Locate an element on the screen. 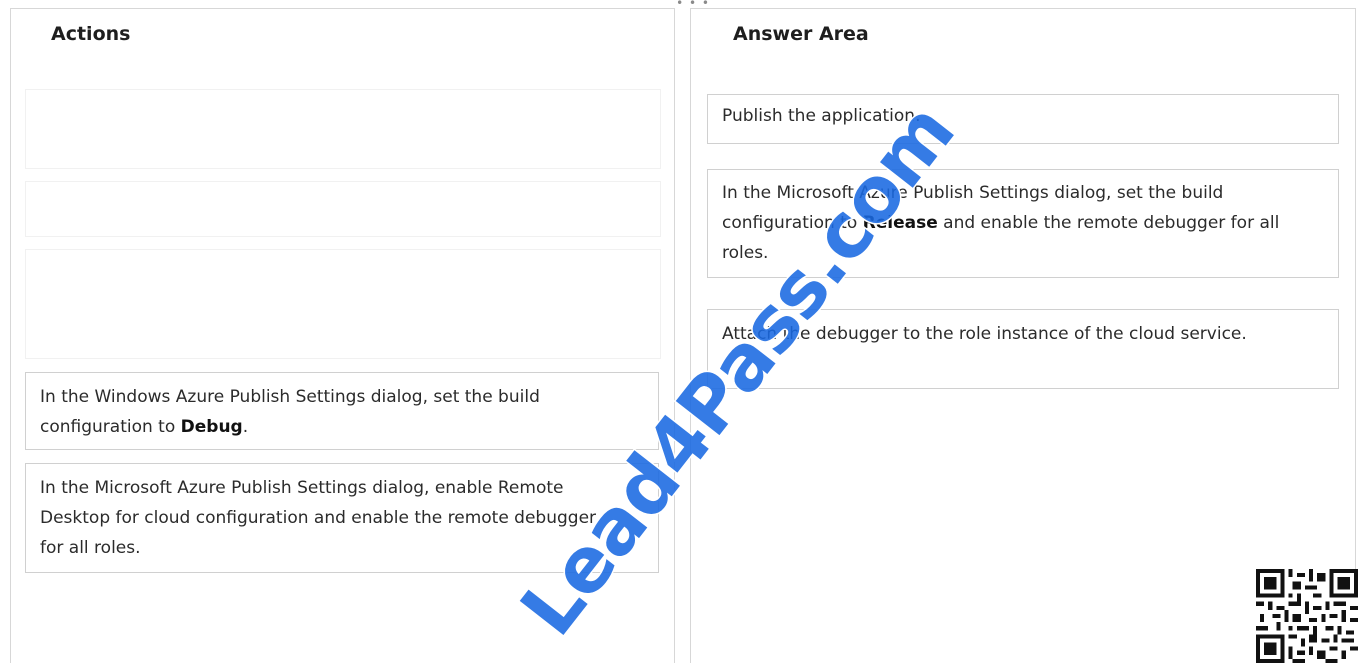 The height and width of the screenshot is (663, 1363). answer-item-text: Publish the application. is located at coordinates (821, 116).